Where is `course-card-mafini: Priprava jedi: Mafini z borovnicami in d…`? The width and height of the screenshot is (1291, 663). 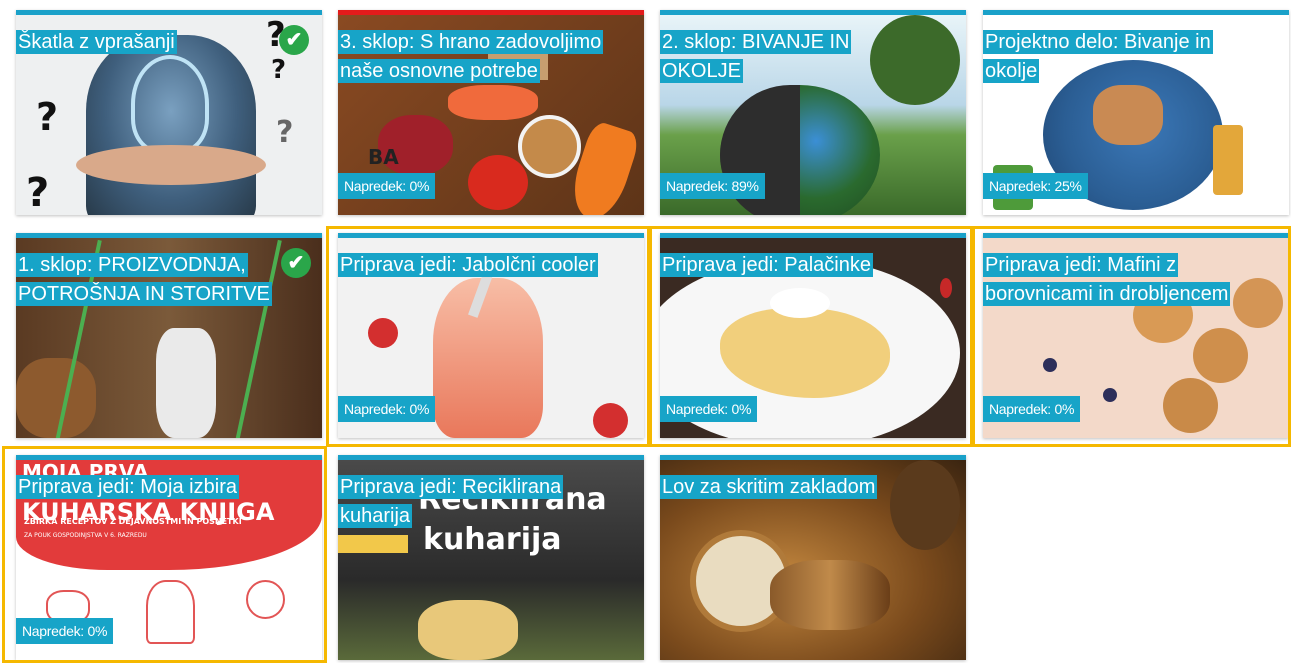 course-card-mafini: Priprava jedi: Mafini z borovnicami in d… is located at coordinates (1136, 335).